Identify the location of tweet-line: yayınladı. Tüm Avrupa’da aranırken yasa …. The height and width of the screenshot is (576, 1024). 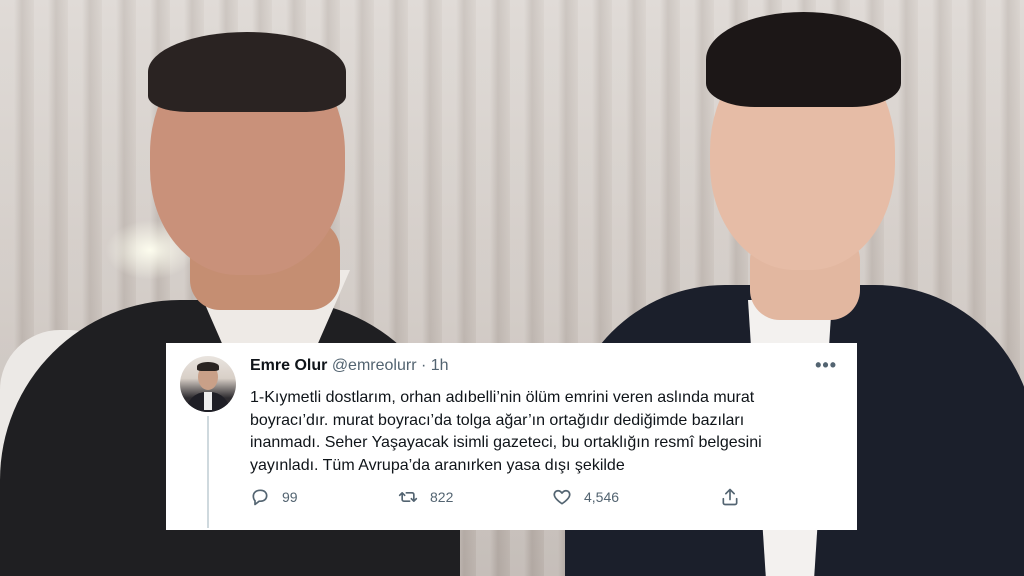
(437, 465).